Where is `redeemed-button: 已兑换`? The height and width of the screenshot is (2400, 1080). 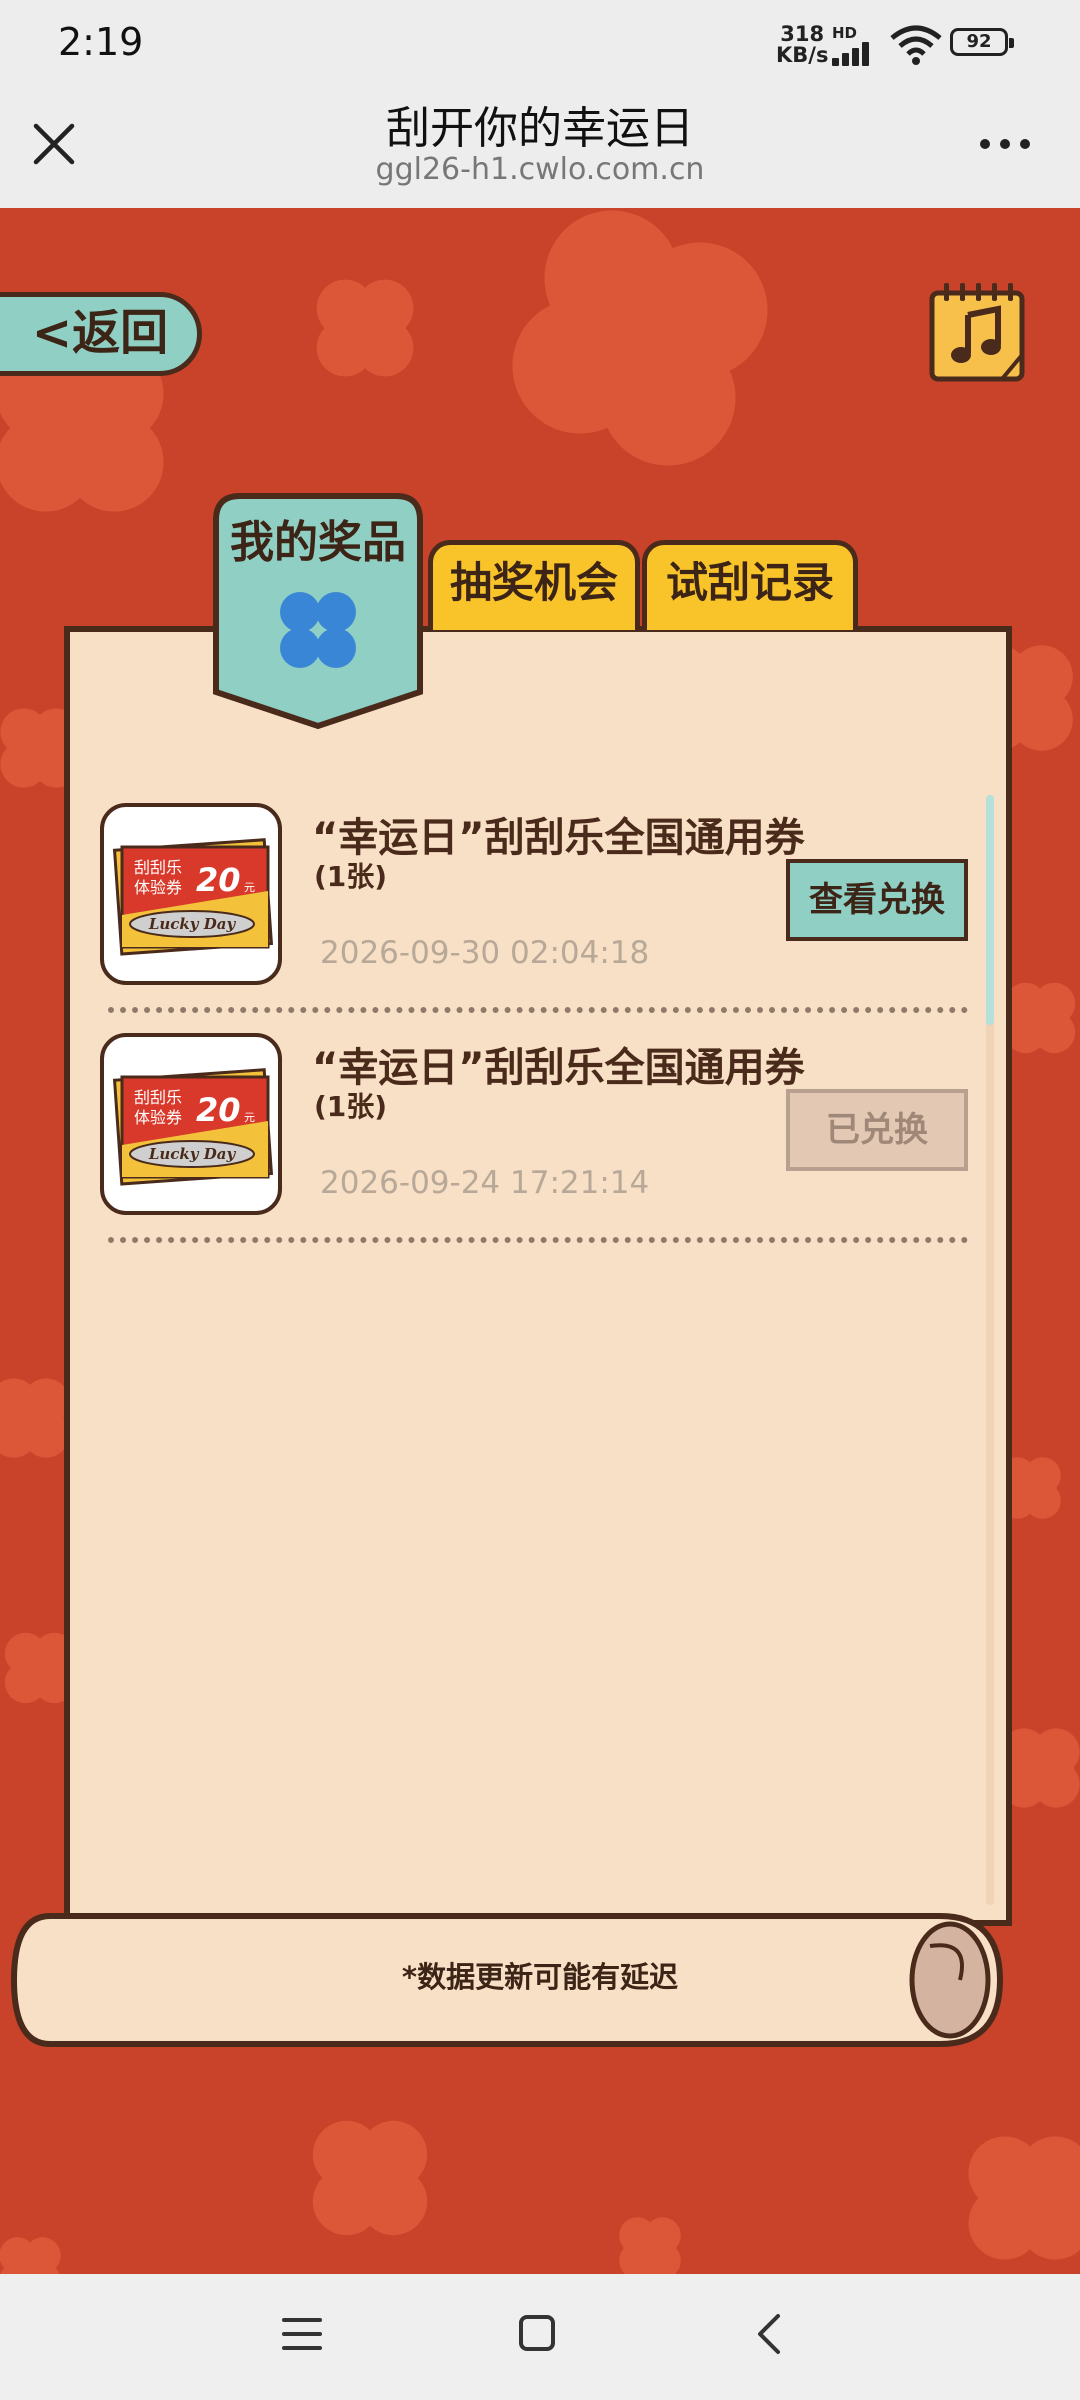 redeemed-button: 已兑换 is located at coordinates (877, 1130).